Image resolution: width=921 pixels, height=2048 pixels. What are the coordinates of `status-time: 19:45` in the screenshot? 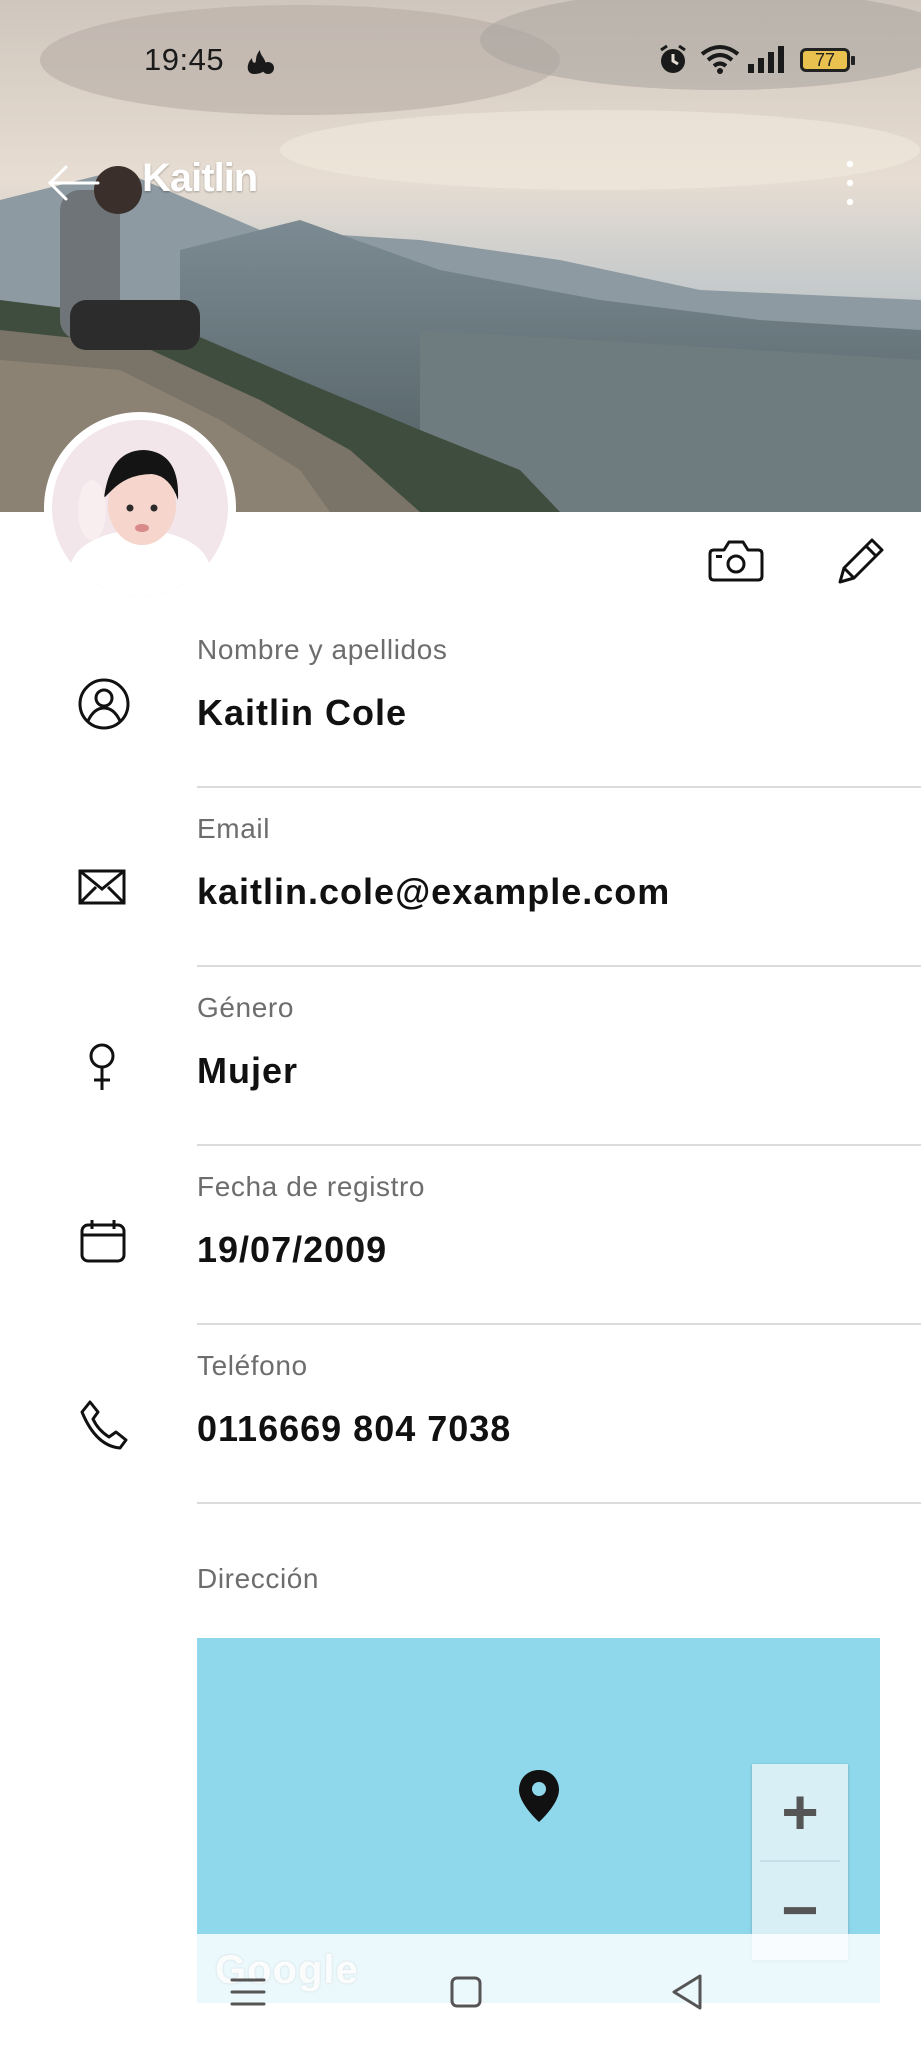 It's located at (184, 59).